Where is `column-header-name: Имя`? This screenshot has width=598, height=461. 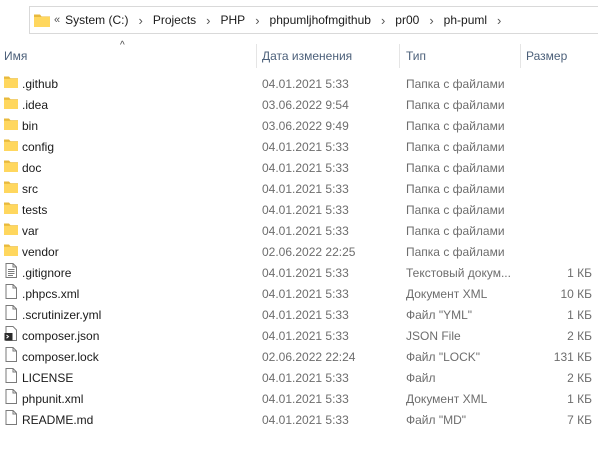 column-header-name: Имя is located at coordinates (15, 56).